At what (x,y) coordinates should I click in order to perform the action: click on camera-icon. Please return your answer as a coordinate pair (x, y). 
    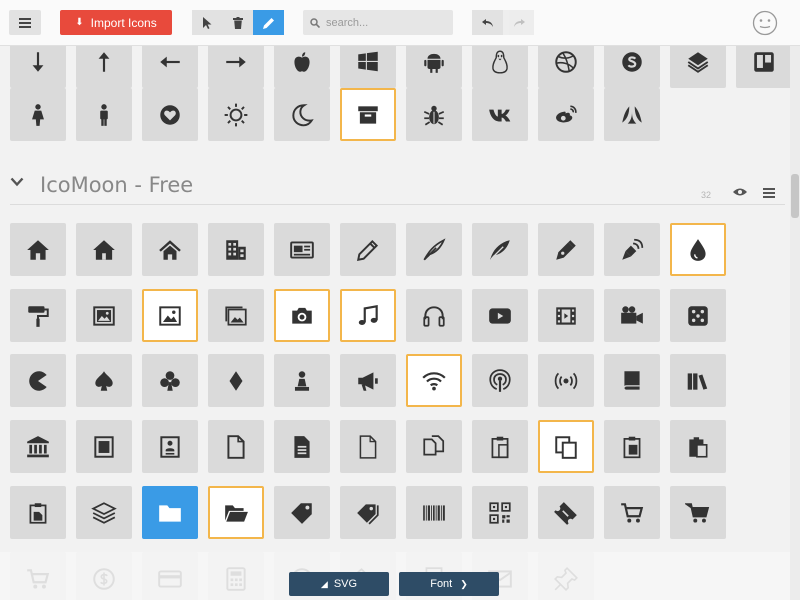
    Looking at the image, I should click on (302, 315).